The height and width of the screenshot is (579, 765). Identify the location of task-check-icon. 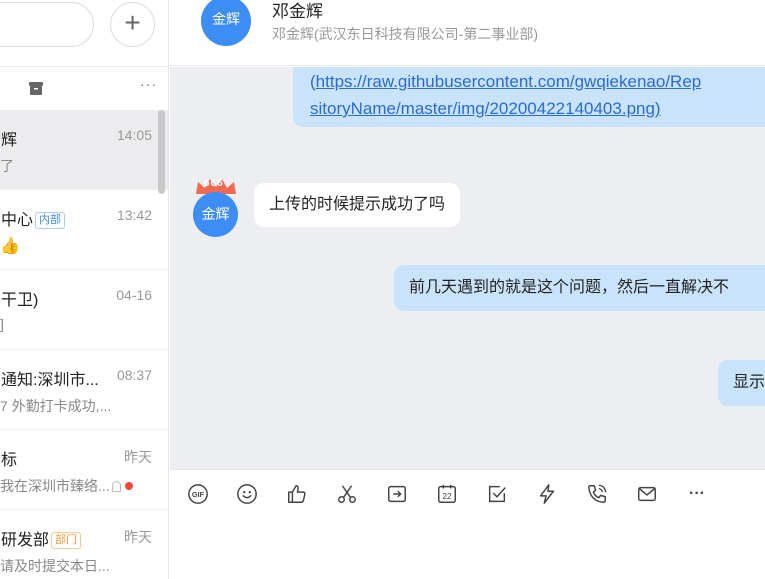
(497, 494).